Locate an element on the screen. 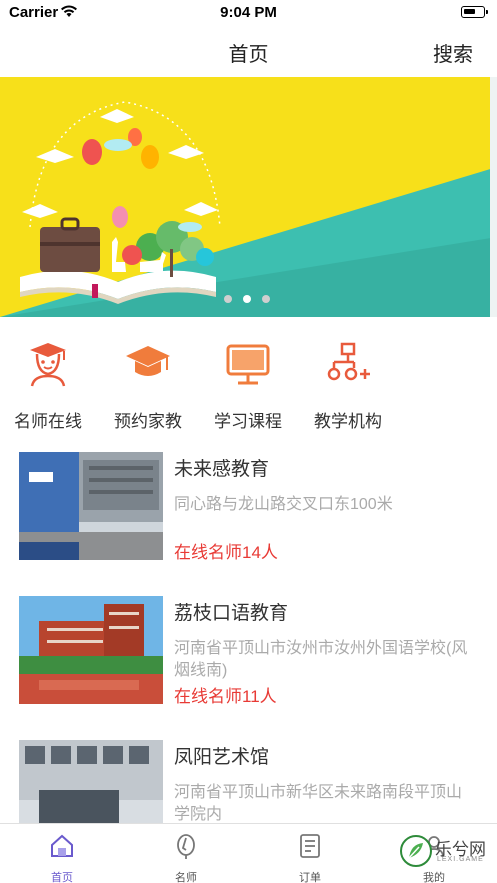 Image resolution: width=497 pixels, height=883 pixels. tab-orders: 订单 is located at coordinates (310, 857).